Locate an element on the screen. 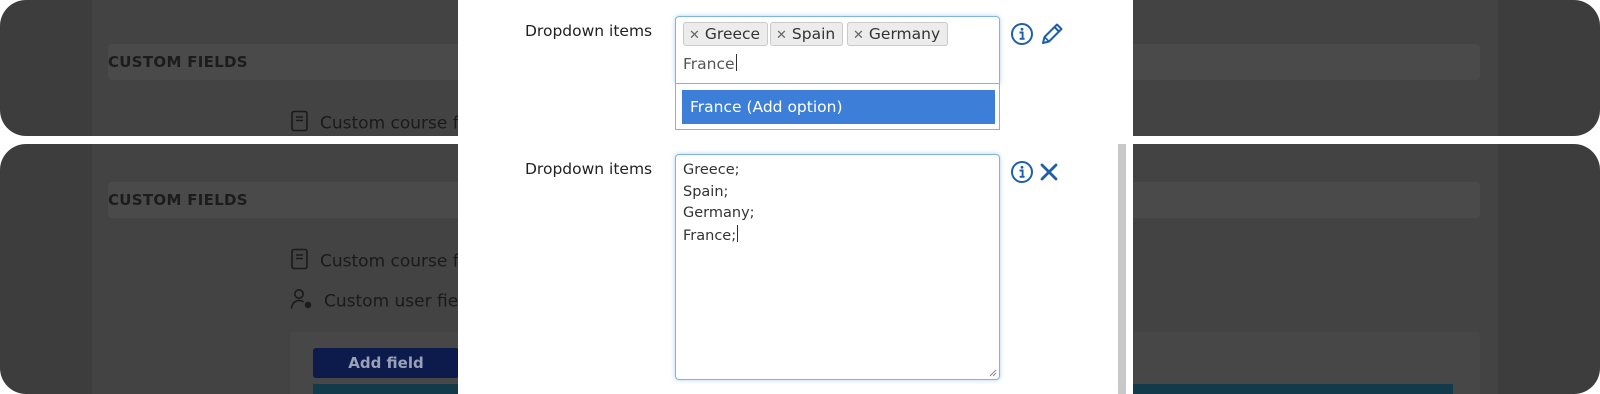  textarea-line-active: France; is located at coordinates (837, 236).